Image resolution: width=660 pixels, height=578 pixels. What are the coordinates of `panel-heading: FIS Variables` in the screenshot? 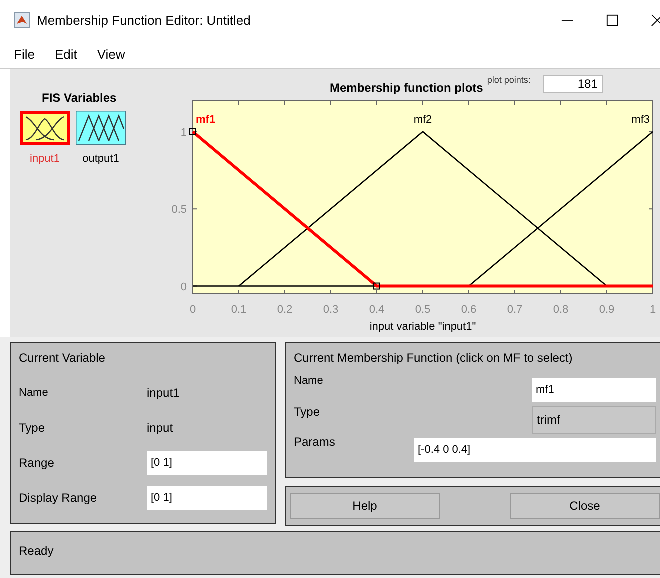 It's located at (80, 98).